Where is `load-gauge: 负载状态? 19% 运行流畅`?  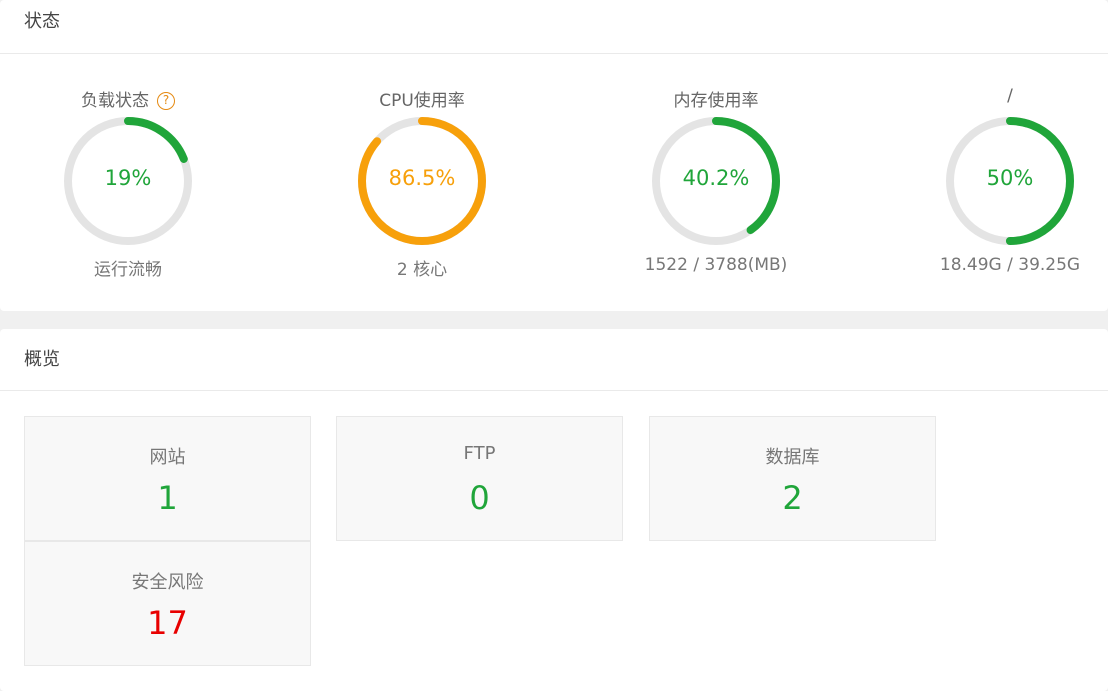
load-gauge: 负载状态? 19% 运行流畅 is located at coordinates (128, 186).